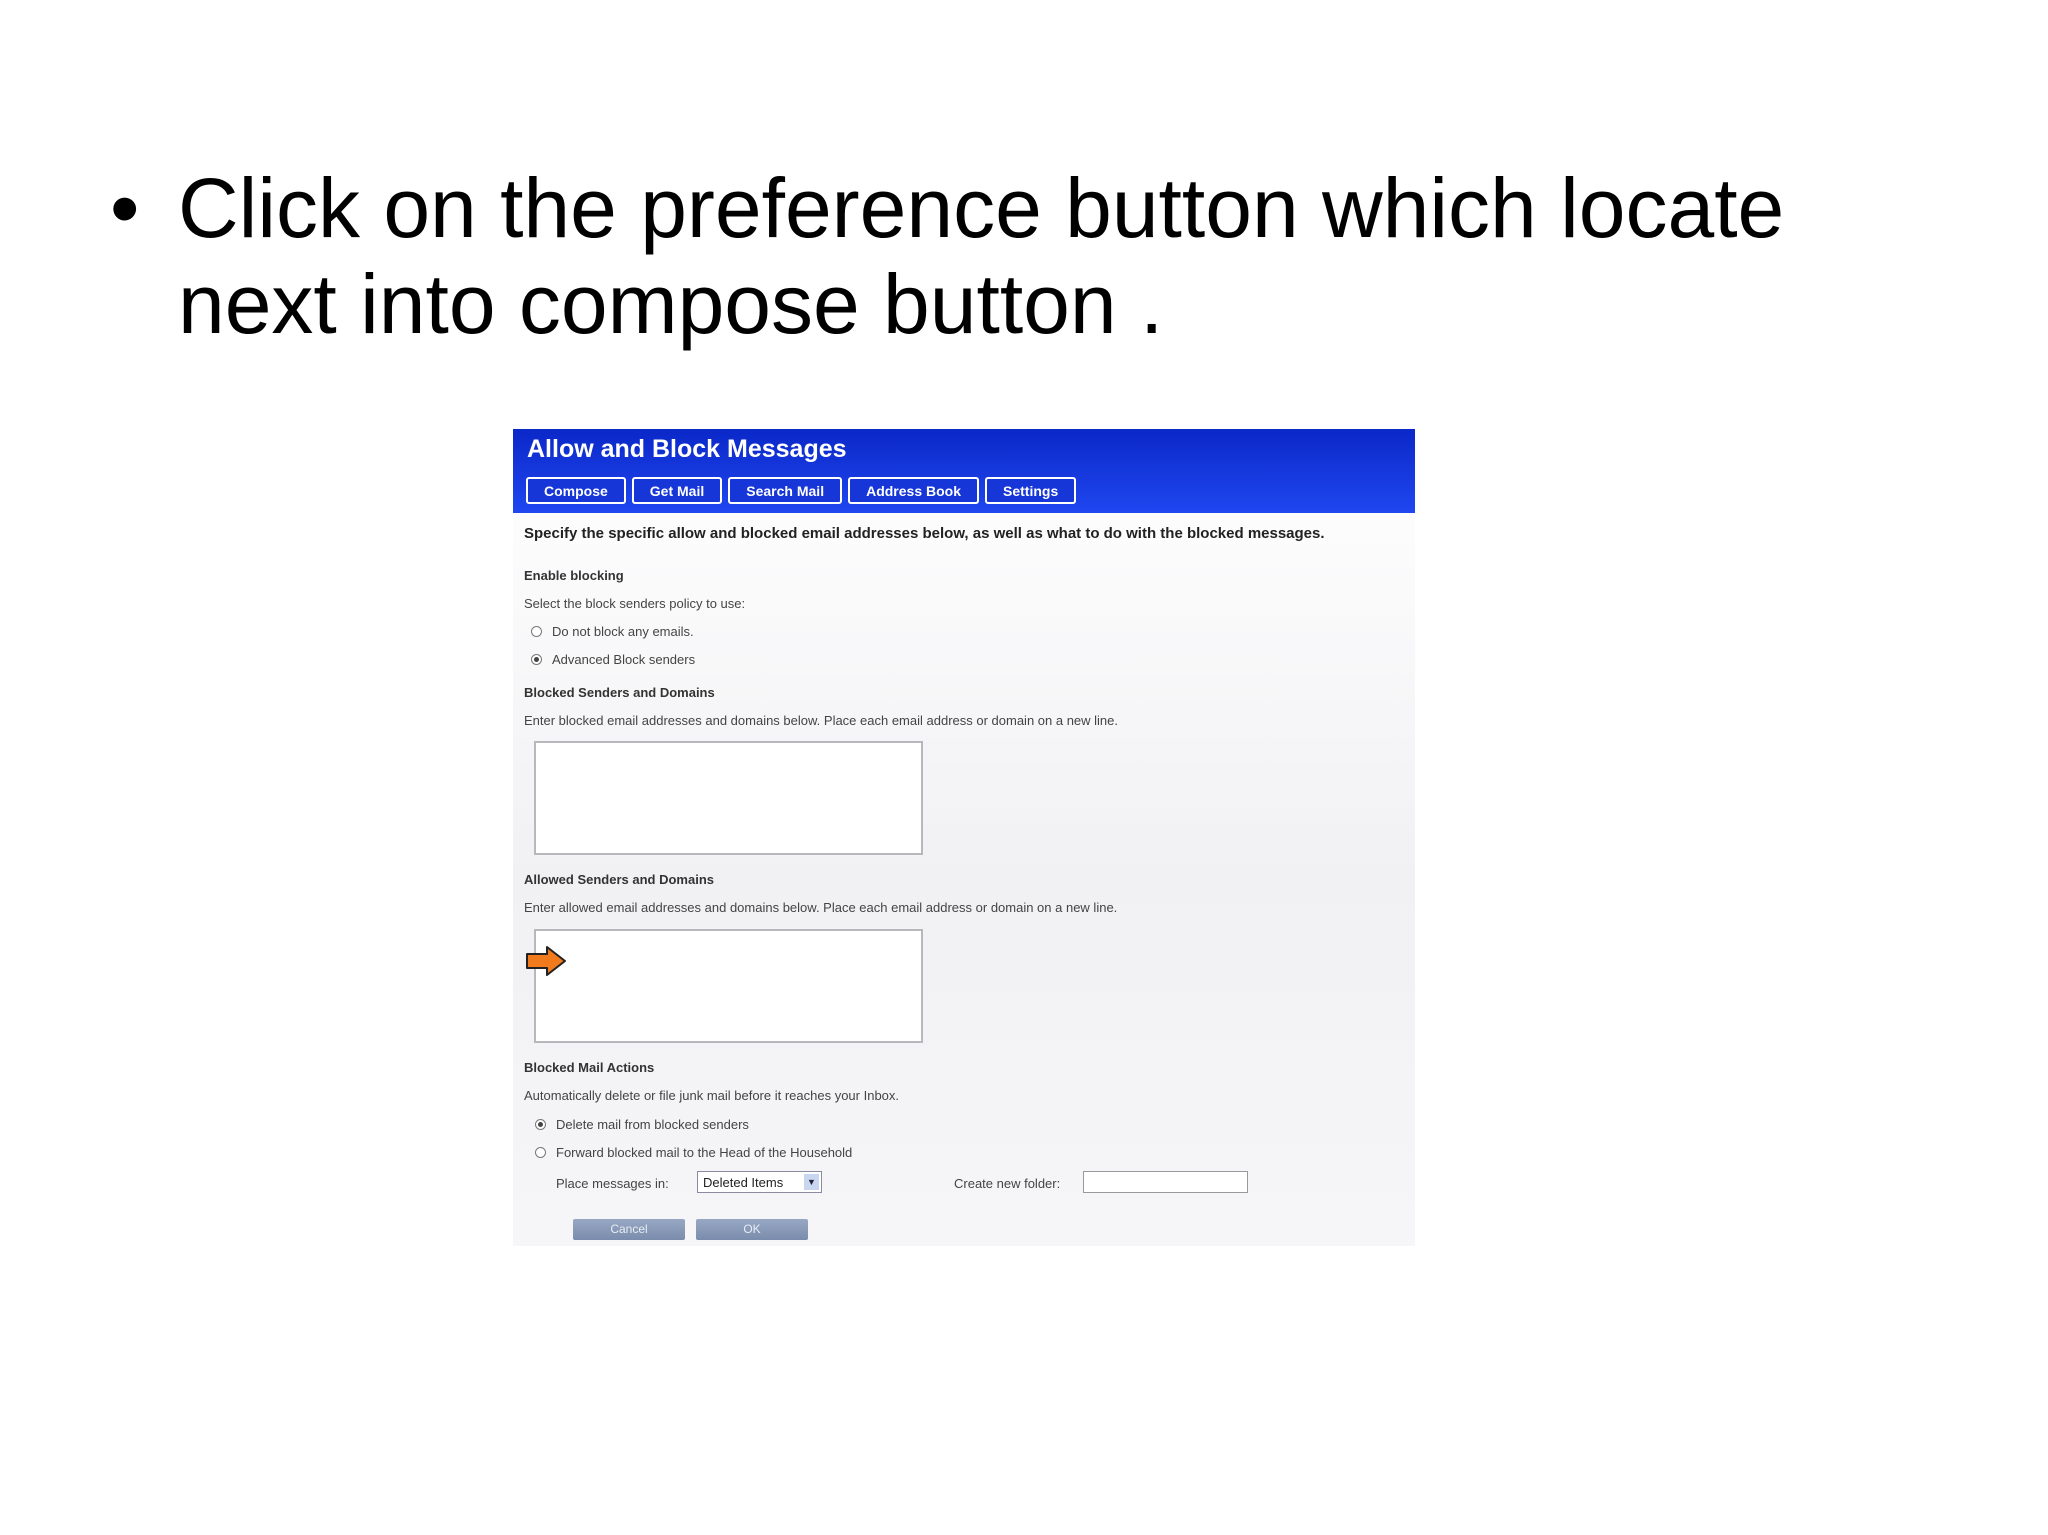 This screenshot has height=1535, width=2048. I want to click on arrow-right-icon, so click(546, 961).